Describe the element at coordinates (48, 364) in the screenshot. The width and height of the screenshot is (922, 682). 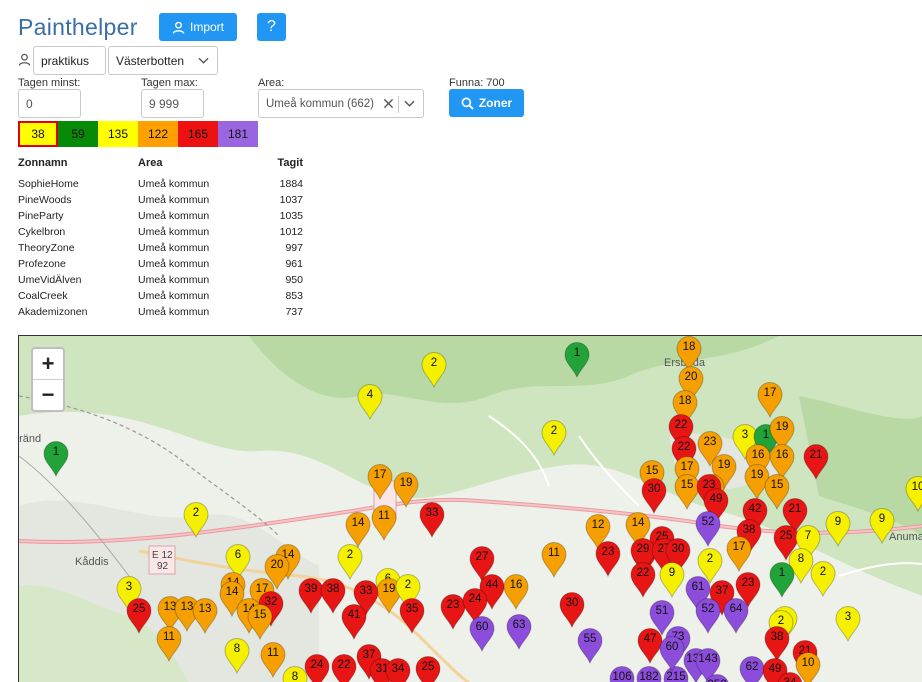
I see `zoom-in-button: +` at that location.